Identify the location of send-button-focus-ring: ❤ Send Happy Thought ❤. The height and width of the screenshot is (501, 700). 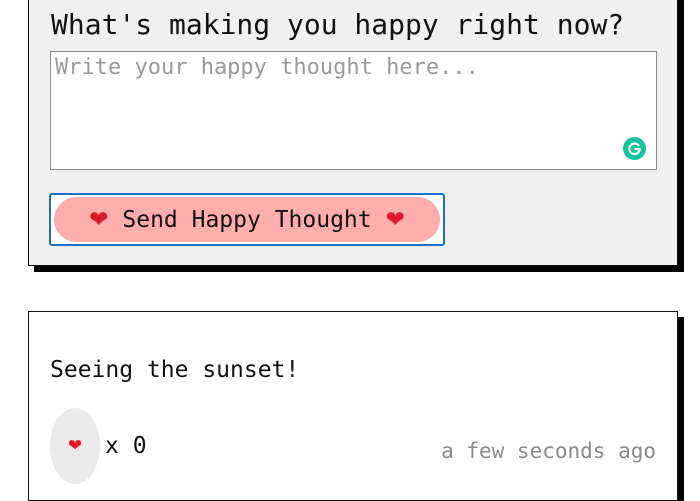
(247, 219).